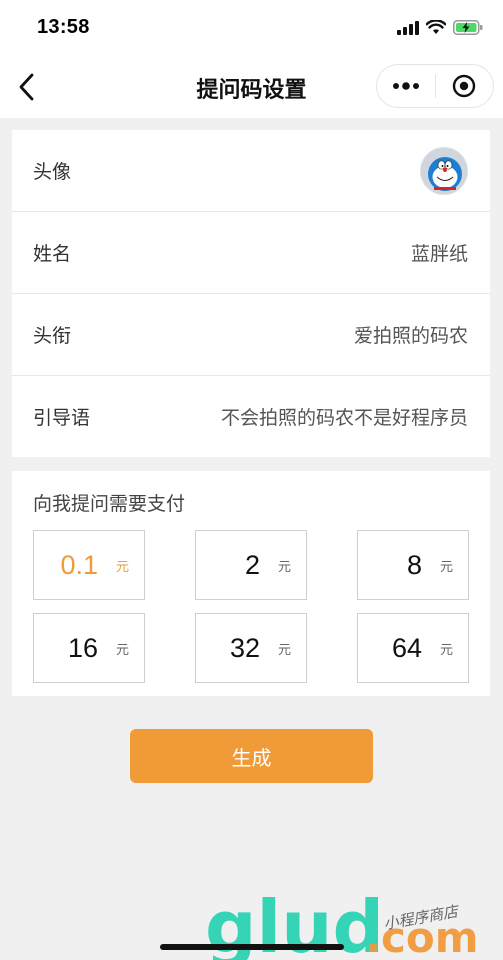 Image resolution: width=503 pixels, height=960 pixels. I want to click on price-option-1: 2 元, so click(251, 565).